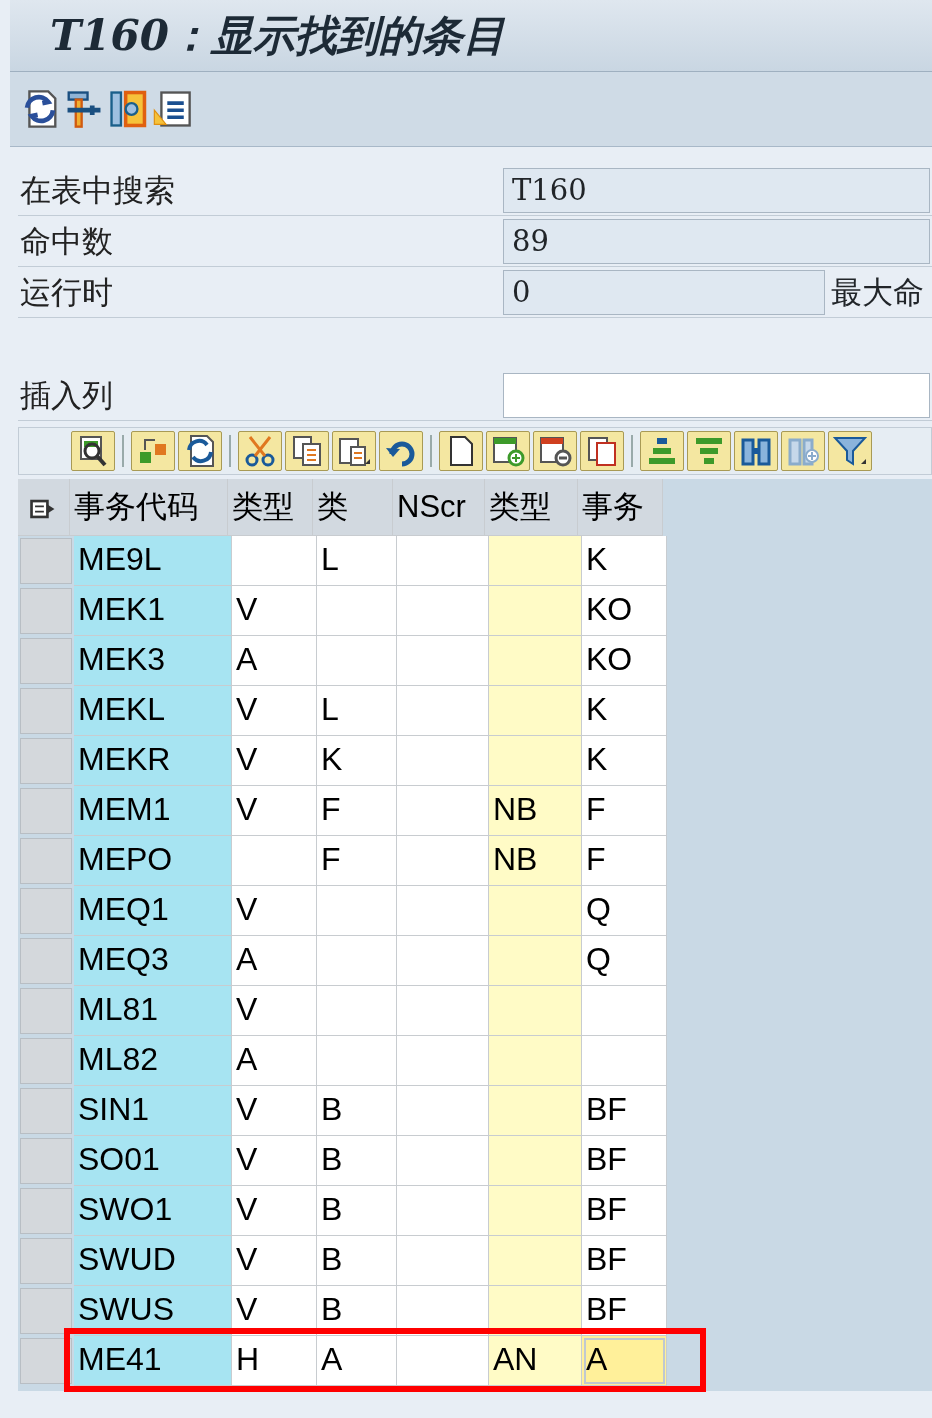 This screenshot has height=1418, width=932. I want to click on details-button, so click(93, 451).